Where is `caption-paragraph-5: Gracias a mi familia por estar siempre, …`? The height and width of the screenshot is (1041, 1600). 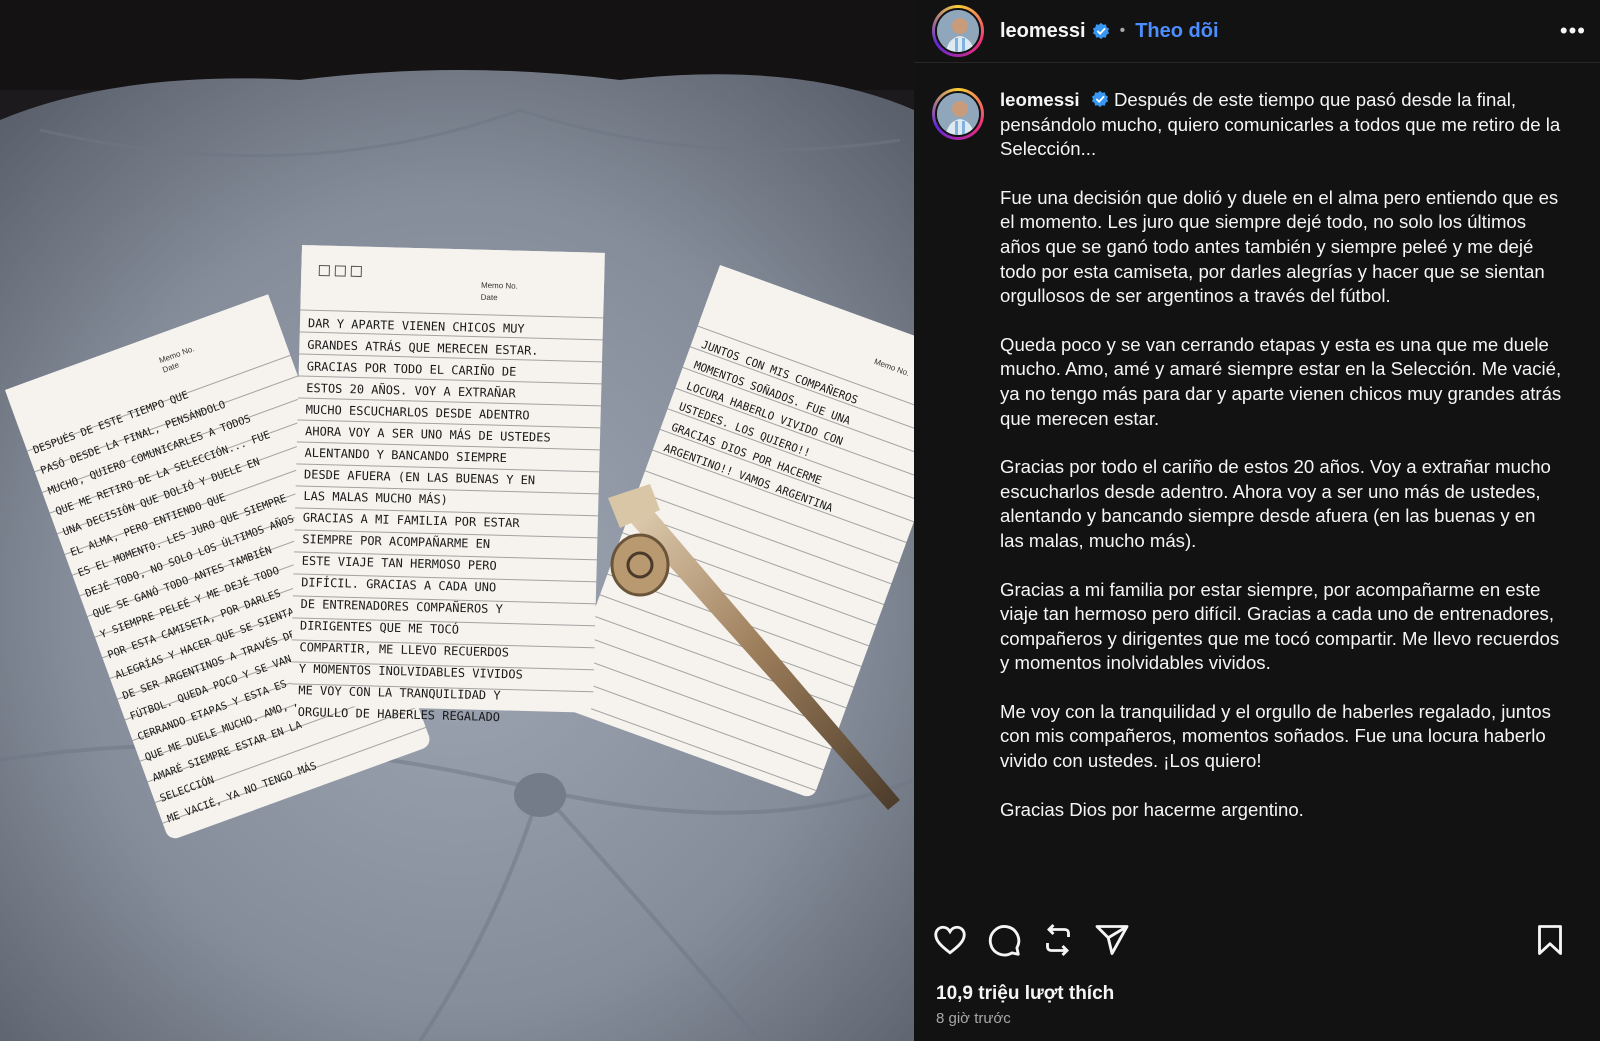 caption-paragraph-5: Gracias a mi familia por estar siempre, … is located at coordinates (1280, 626).